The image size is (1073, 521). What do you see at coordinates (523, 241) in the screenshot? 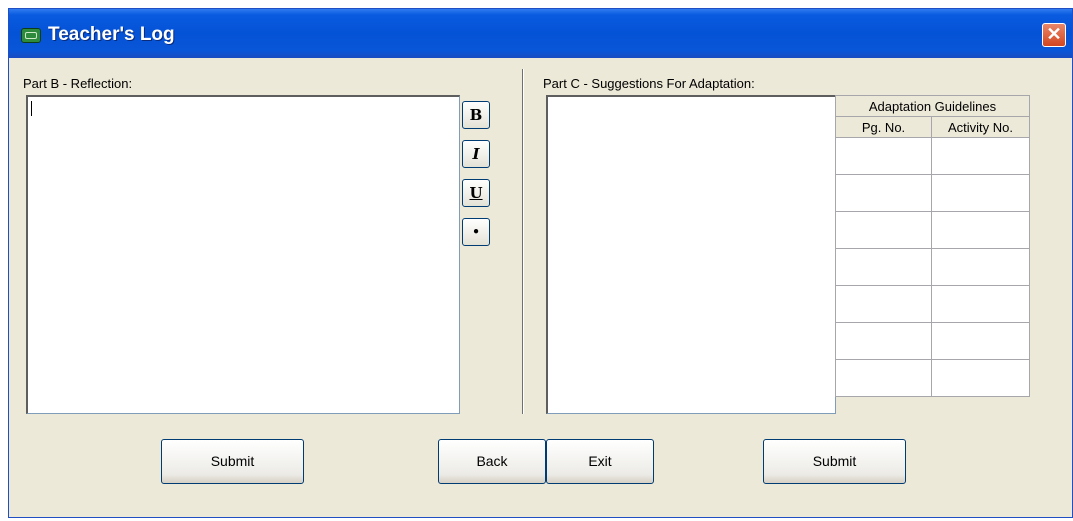
I see `section-divider` at bounding box center [523, 241].